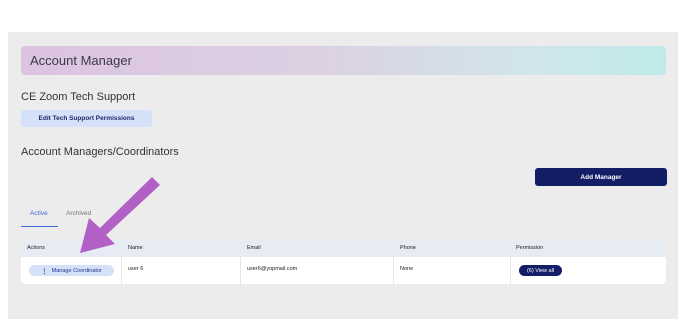 This screenshot has height=335, width=688. Describe the element at coordinates (39, 226) in the screenshot. I see `active-tab-indicator` at that location.